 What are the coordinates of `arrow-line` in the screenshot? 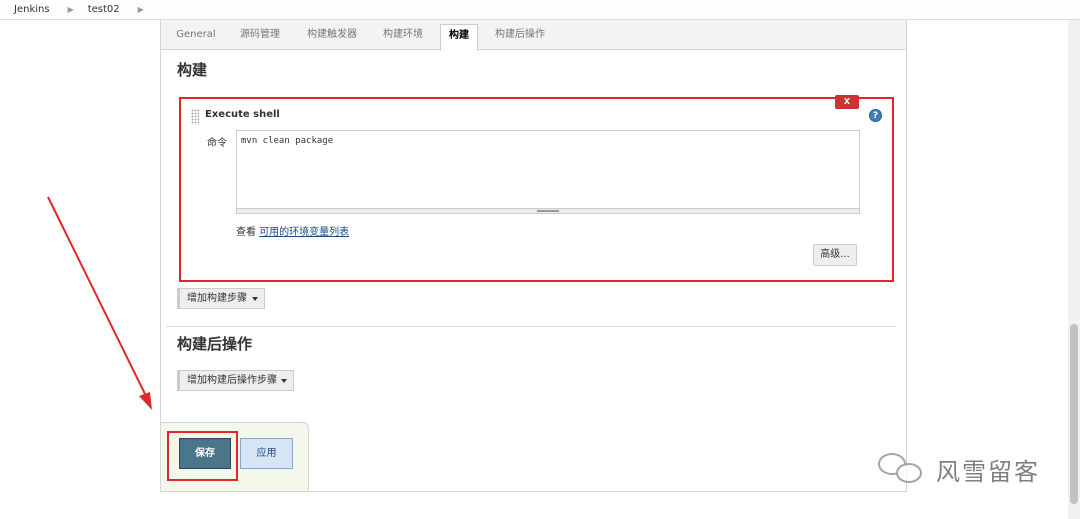 It's located at (98, 298).